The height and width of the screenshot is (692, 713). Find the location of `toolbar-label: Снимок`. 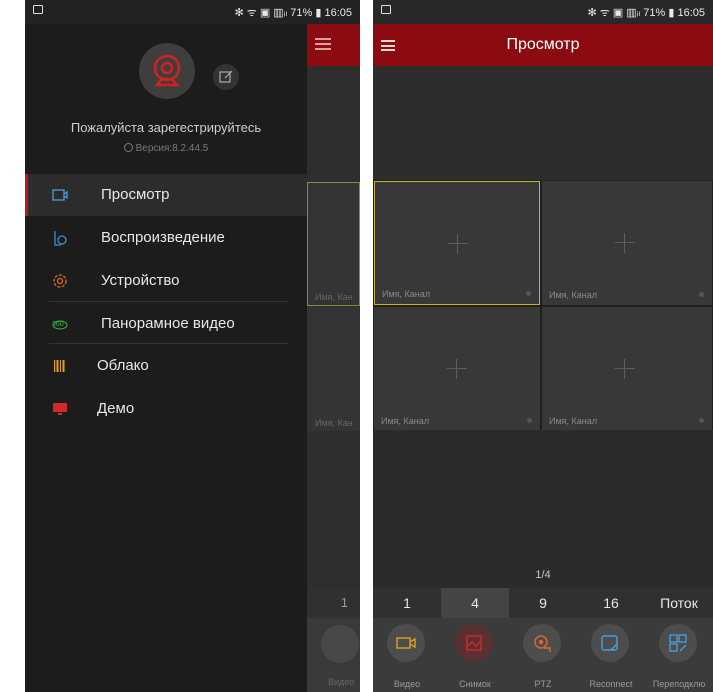

toolbar-label: Снимок is located at coordinates (475, 684).